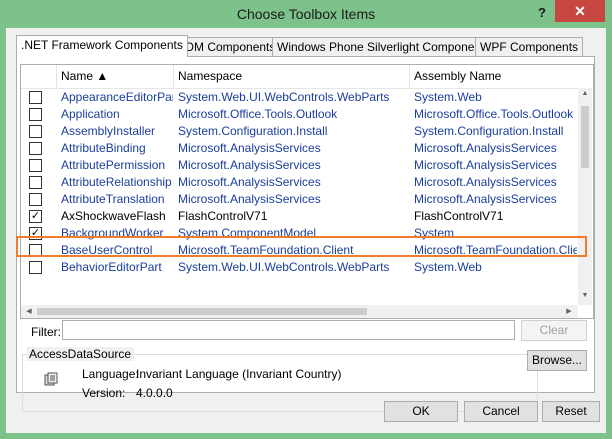 The width and height of the screenshot is (612, 439). I want to click on title-bar: Choose Toolbox Items ? ✕, so click(306, 14).